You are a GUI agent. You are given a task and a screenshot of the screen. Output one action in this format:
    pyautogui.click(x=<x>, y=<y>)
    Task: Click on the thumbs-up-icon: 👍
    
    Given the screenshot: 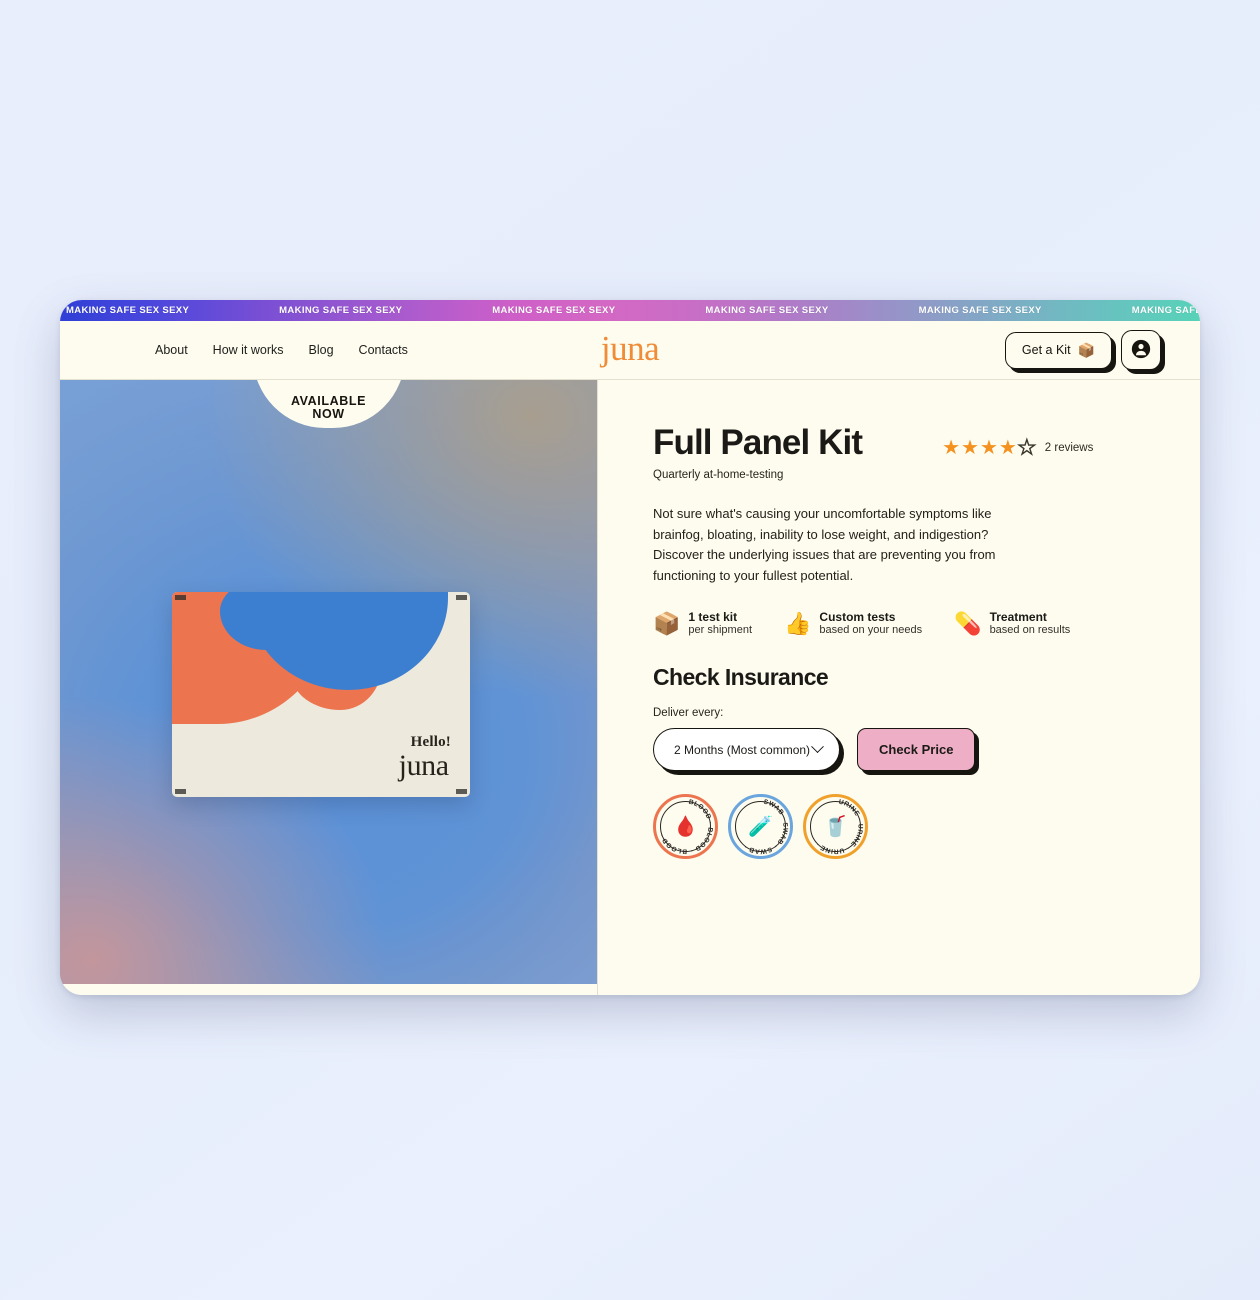 What is the action you would take?
    pyautogui.click(x=798, y=623)
    